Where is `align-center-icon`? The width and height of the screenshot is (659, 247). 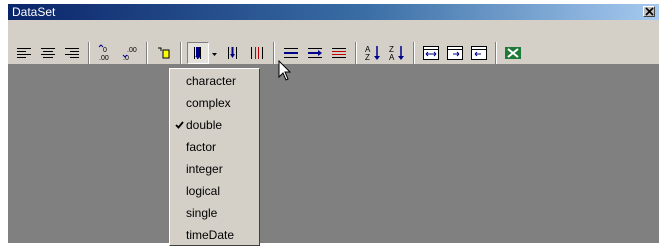 align-center-icon is located at coordinates (48, 53).